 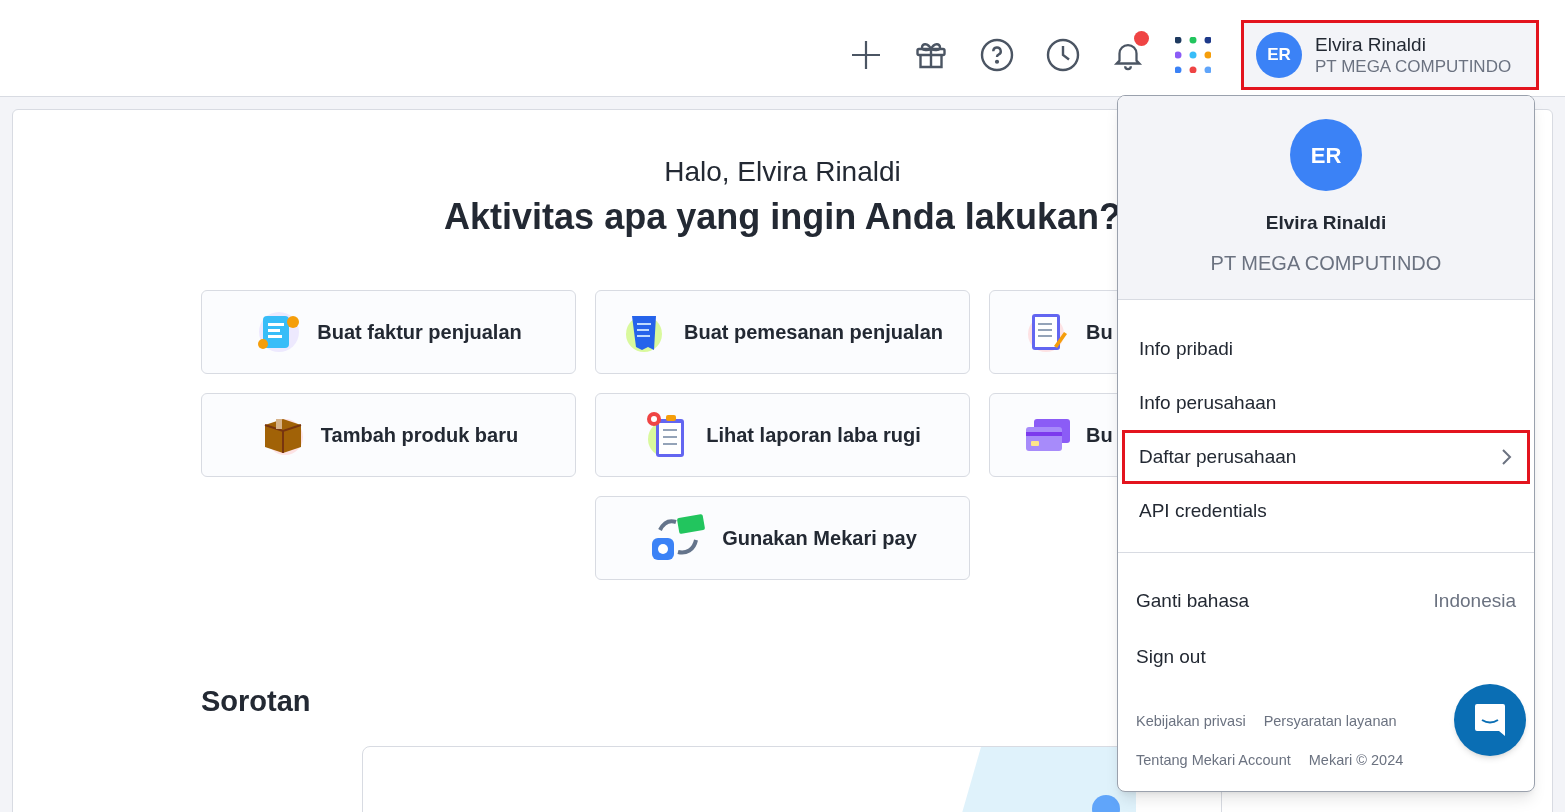 What do you see at coordinates (1326, 349) in the screenshot?
I see `menu-item: Info pribadi` at bounding box center [1326, 349].